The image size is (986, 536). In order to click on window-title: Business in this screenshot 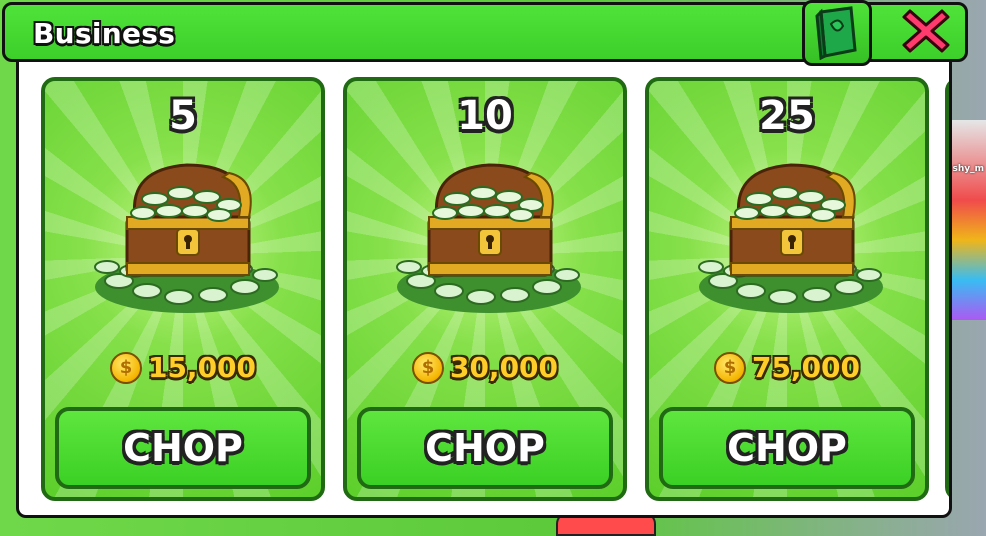, I will do `click(104, 33)`.